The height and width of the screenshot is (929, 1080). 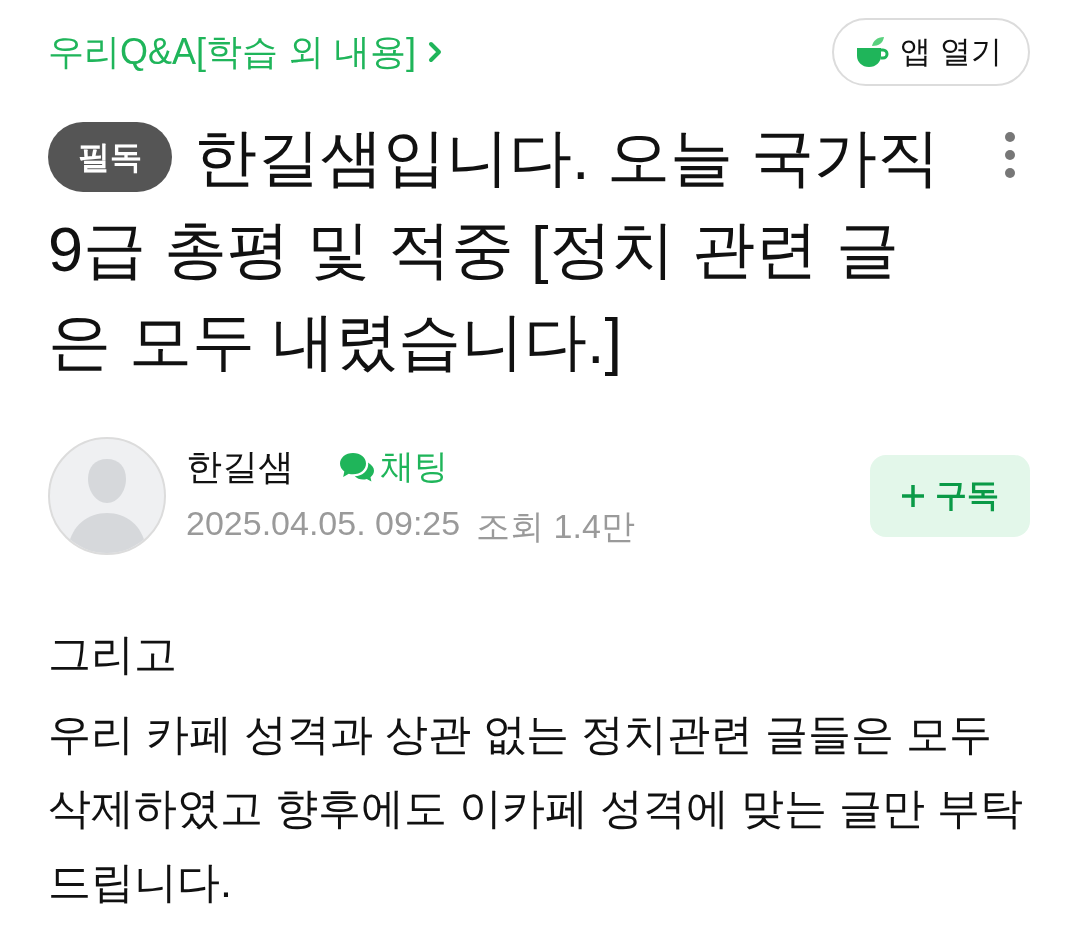 I want to click on author-name: 한길샘, so click(x=240, y=467).